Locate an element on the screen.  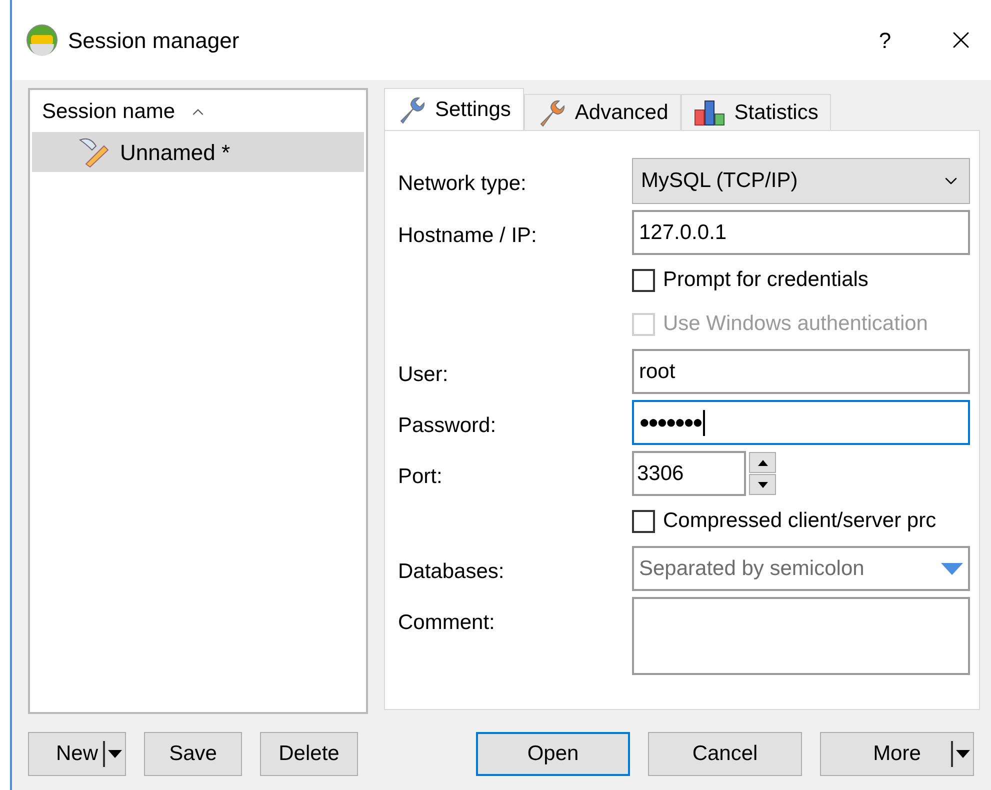
down-triangle-icon is located at coordinates (763, 485).